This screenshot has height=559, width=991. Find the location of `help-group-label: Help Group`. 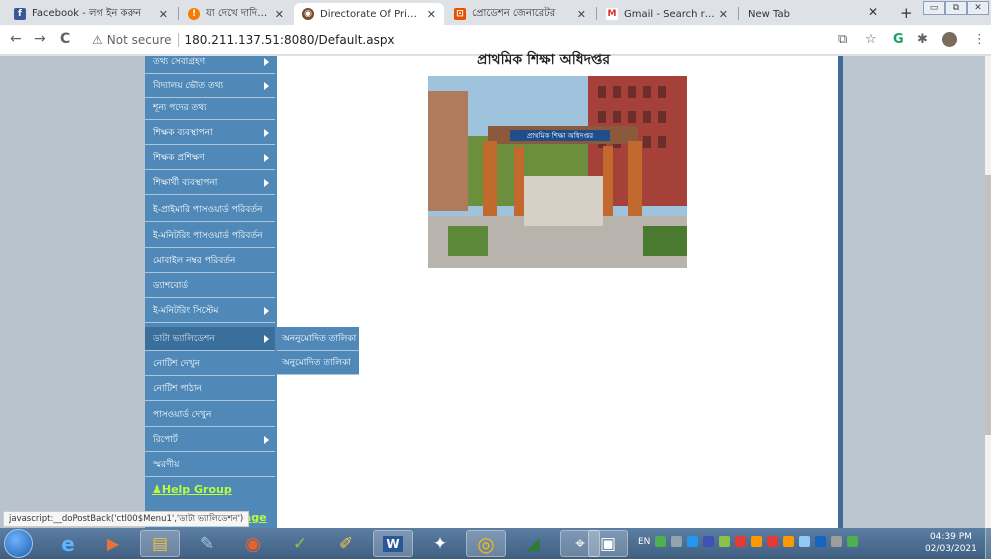

help-group-label: Help Group is located at coordinates (196, 489).